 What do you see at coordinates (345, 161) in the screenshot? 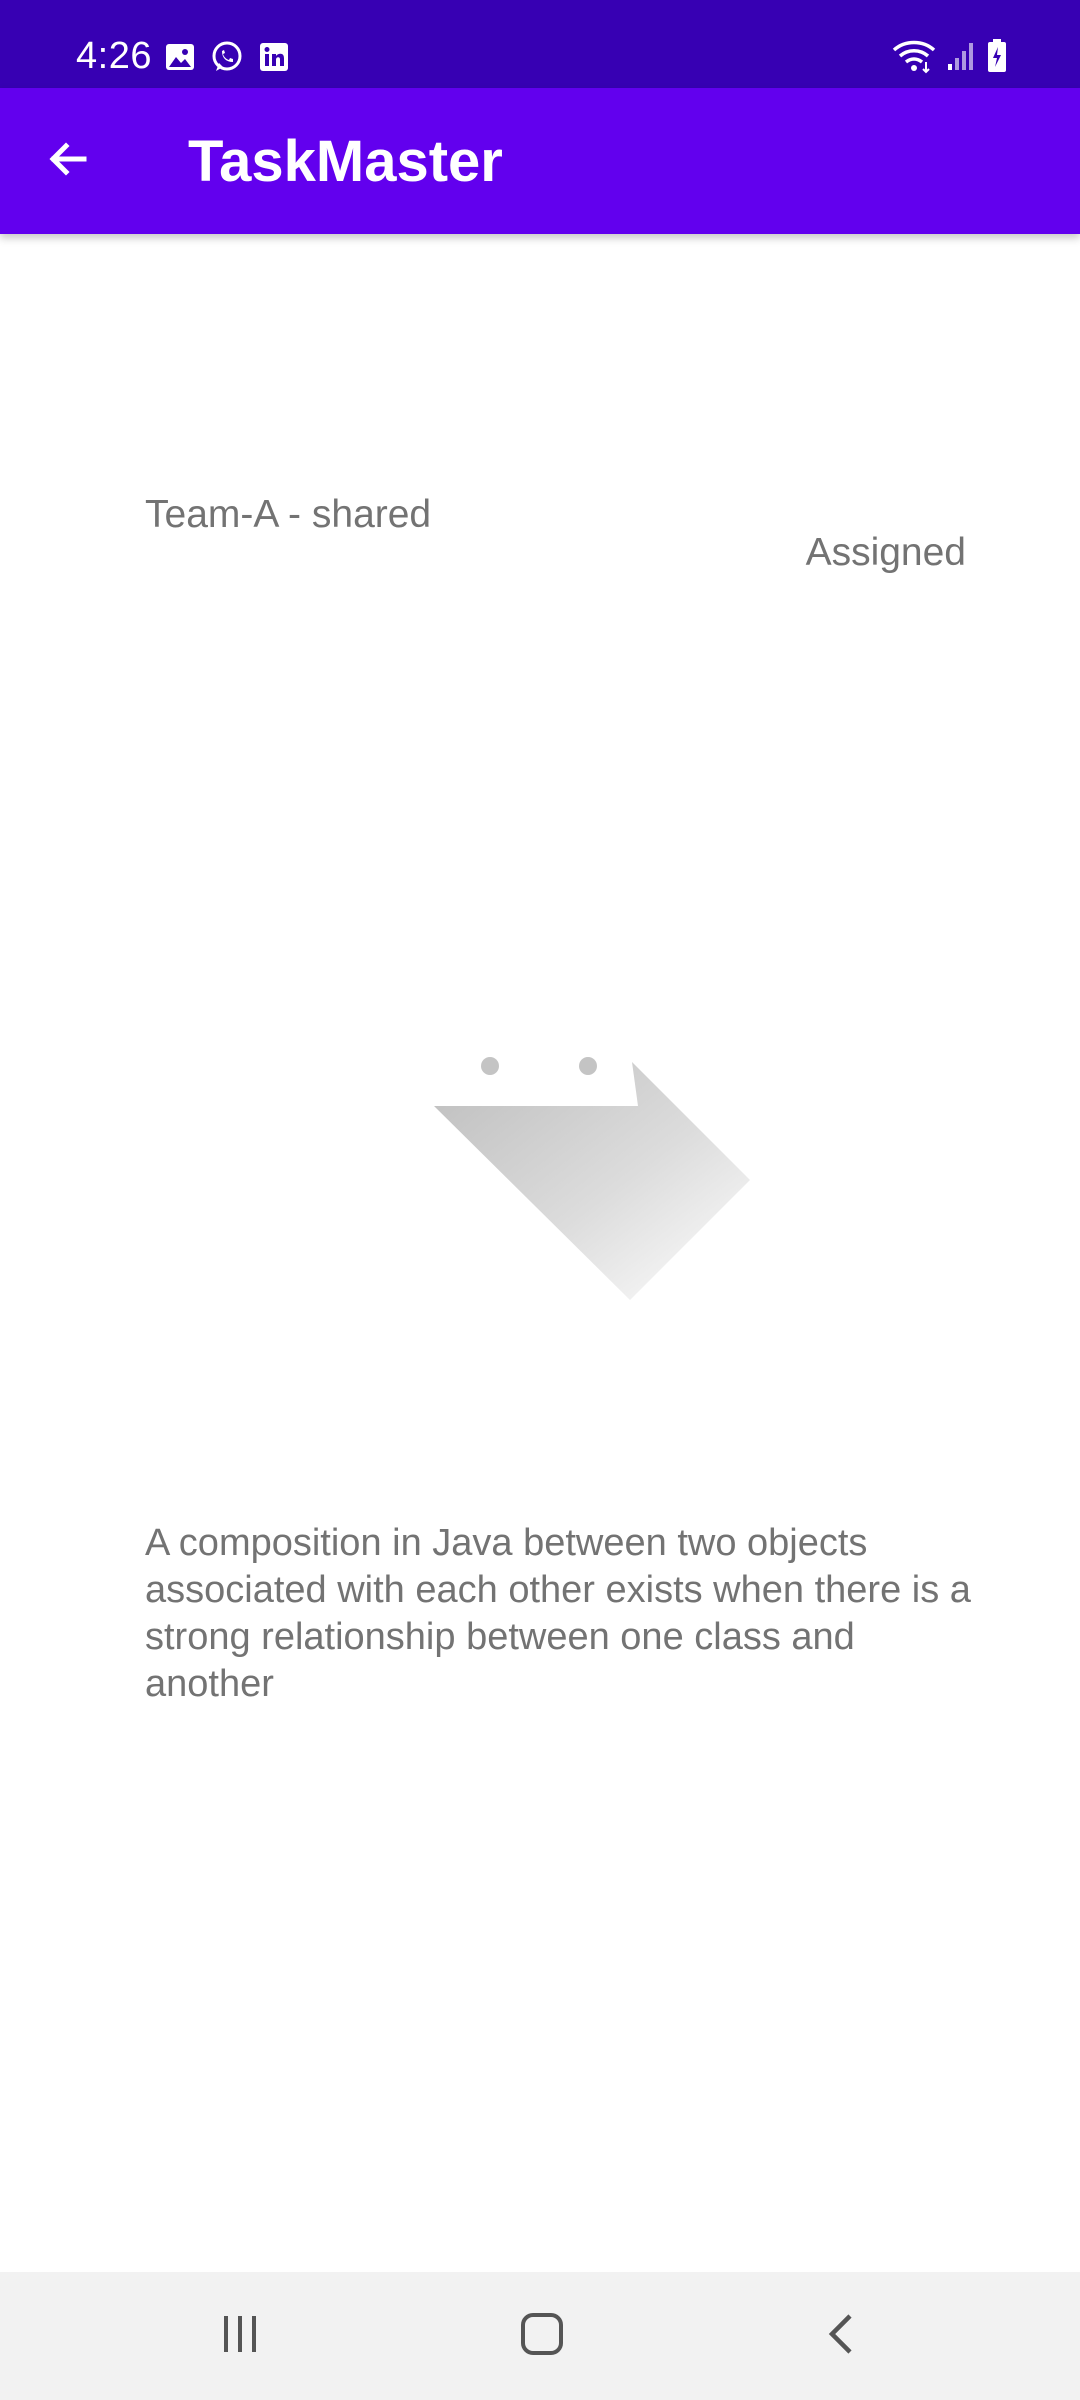
I see `app-title: TaskMaster` at bounding box center [345, 161].